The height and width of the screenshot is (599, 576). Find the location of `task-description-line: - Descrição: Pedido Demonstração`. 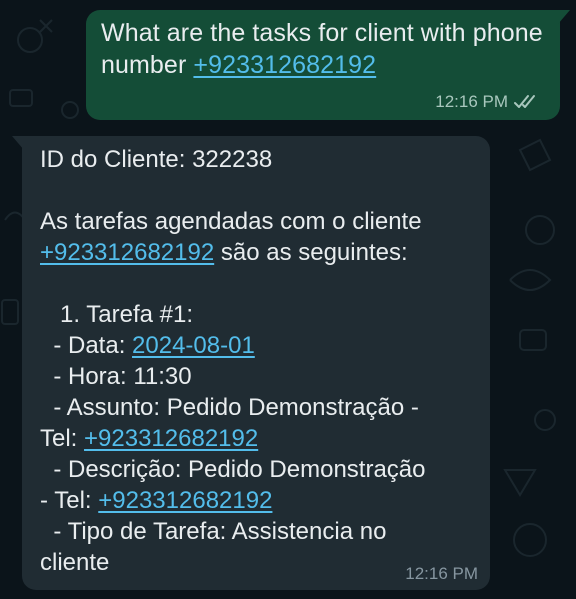

task-description-line: - Descrição: Pedido Demonstração is located at coordinates (233, 469).